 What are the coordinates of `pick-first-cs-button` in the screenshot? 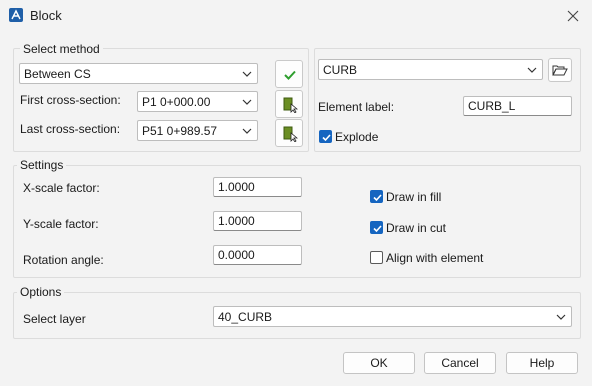 It's located at (289, 104).